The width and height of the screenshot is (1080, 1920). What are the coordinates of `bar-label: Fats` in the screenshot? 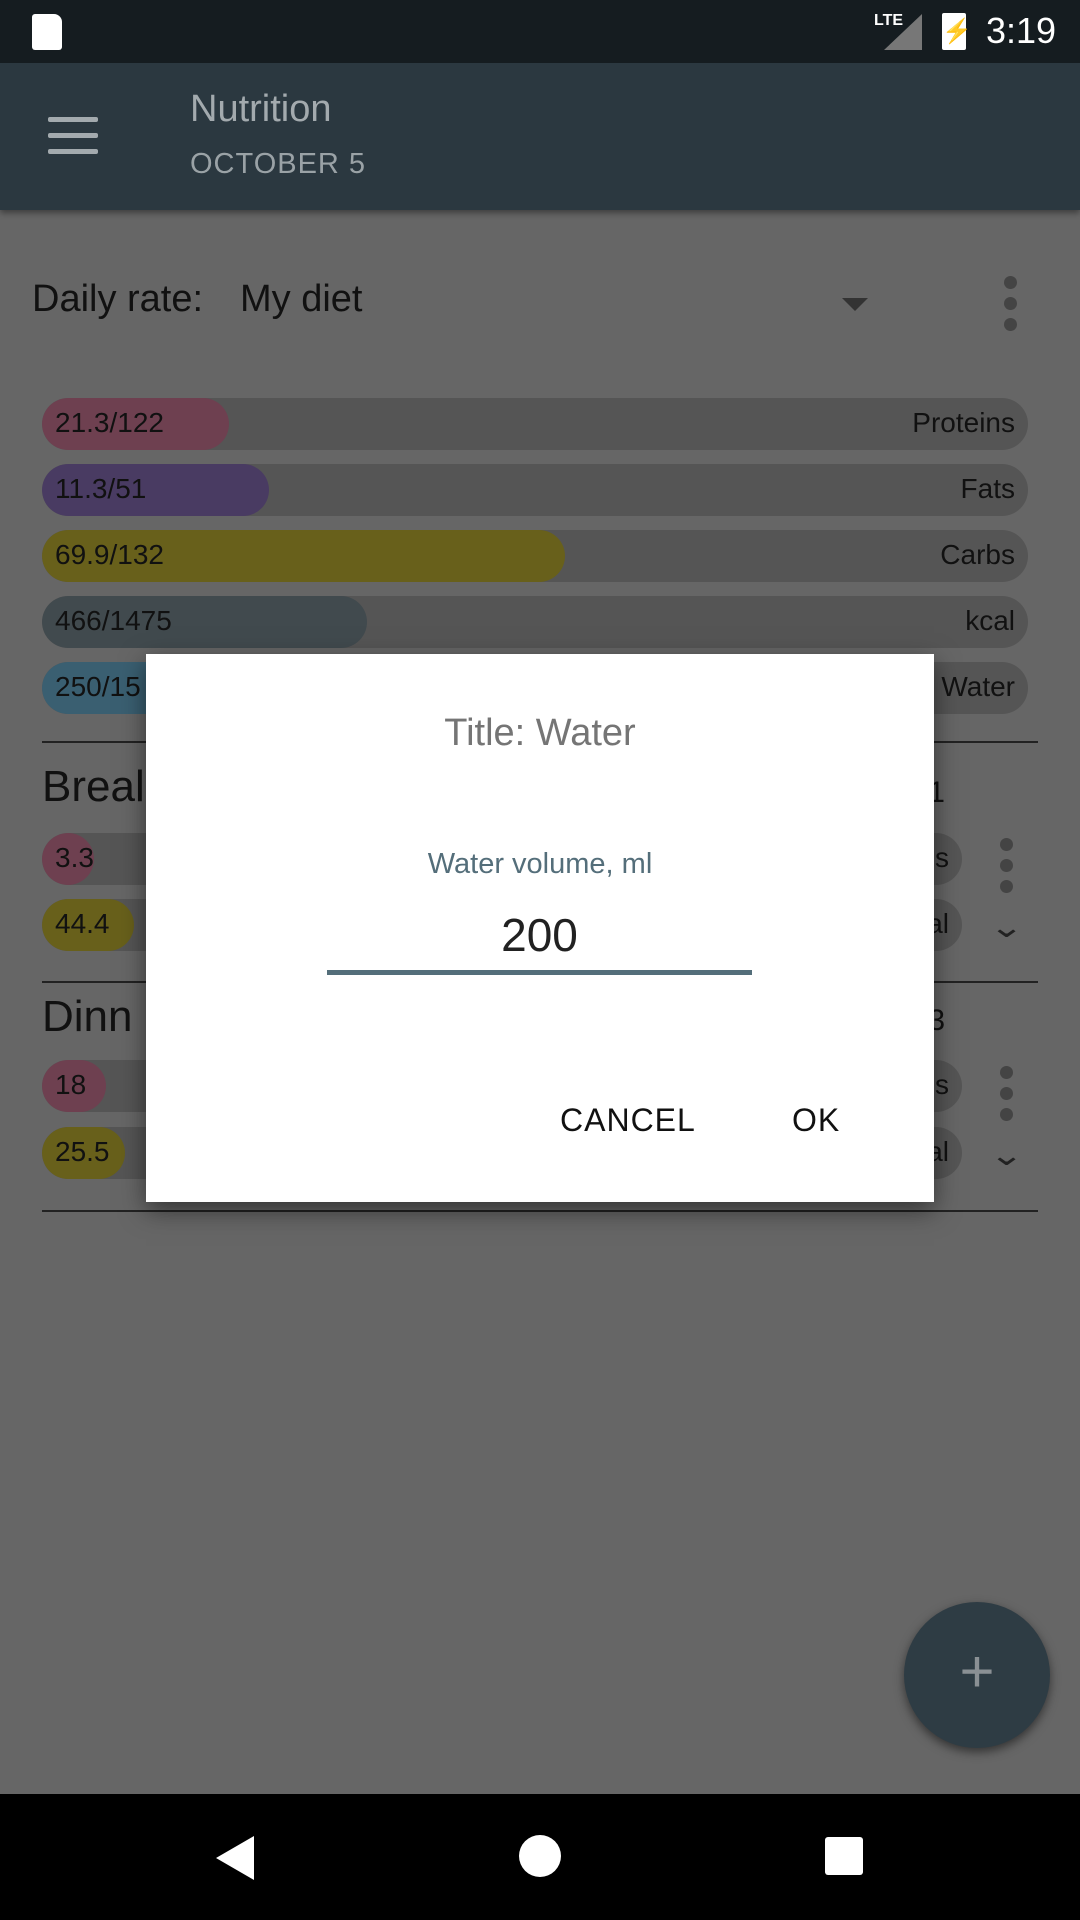 It's located at (987, 488).